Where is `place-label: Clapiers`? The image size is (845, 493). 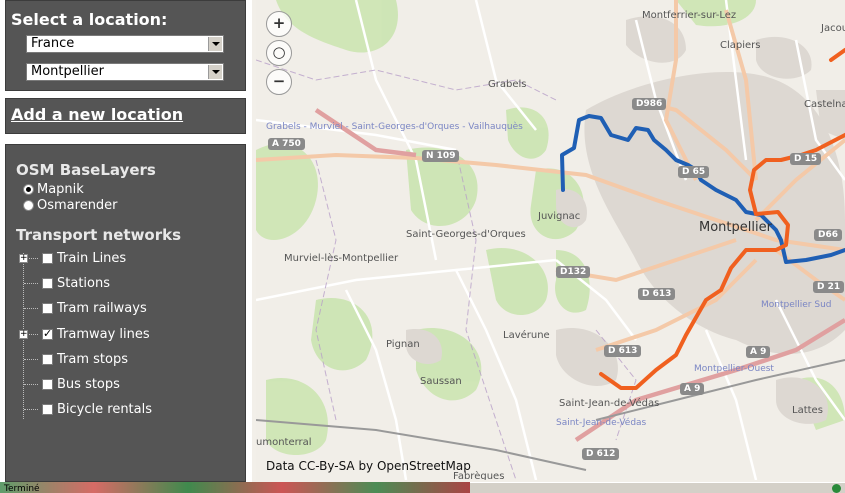
place-label: Clapiers is located at coordinates (740, 45).